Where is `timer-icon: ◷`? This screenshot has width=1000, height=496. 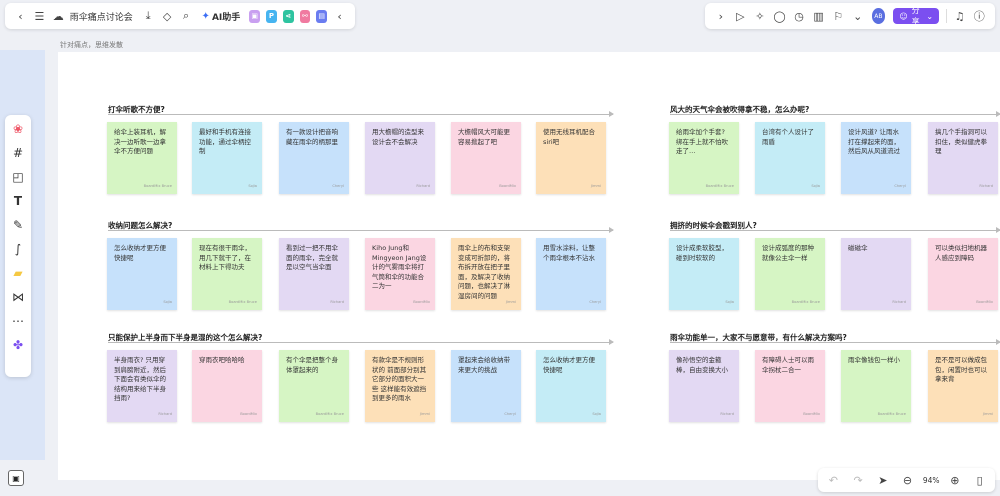
timer-icon: ◷ is located at coordinates (799, 16).